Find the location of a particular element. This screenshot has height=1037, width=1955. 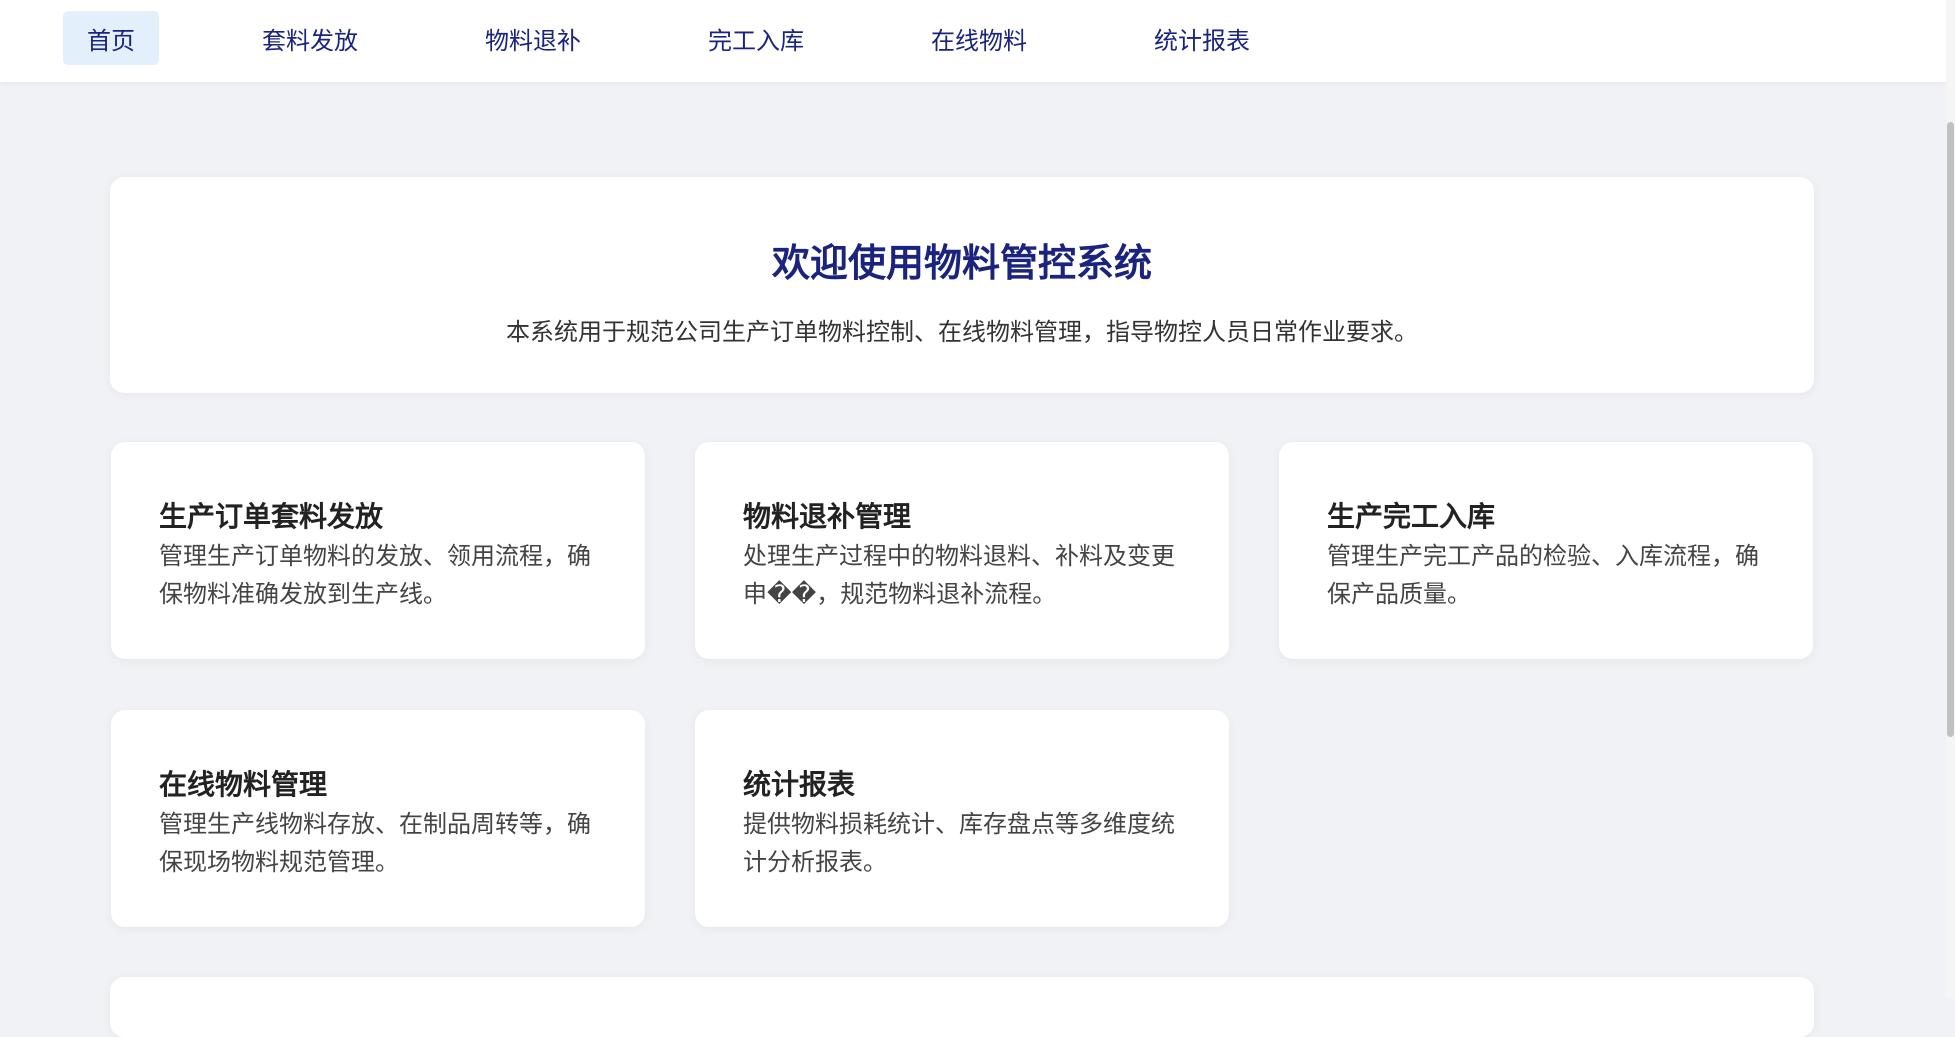

nav-item-statistics-report: 统计报表 is located at coordinates (1202, 38).